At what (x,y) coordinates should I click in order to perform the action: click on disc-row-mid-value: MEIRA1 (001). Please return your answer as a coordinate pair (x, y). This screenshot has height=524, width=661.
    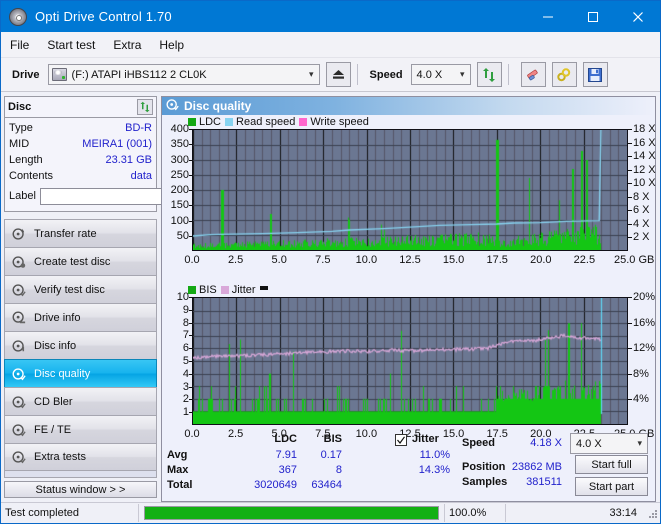
    Looking at the image, I should click on (117, 144).